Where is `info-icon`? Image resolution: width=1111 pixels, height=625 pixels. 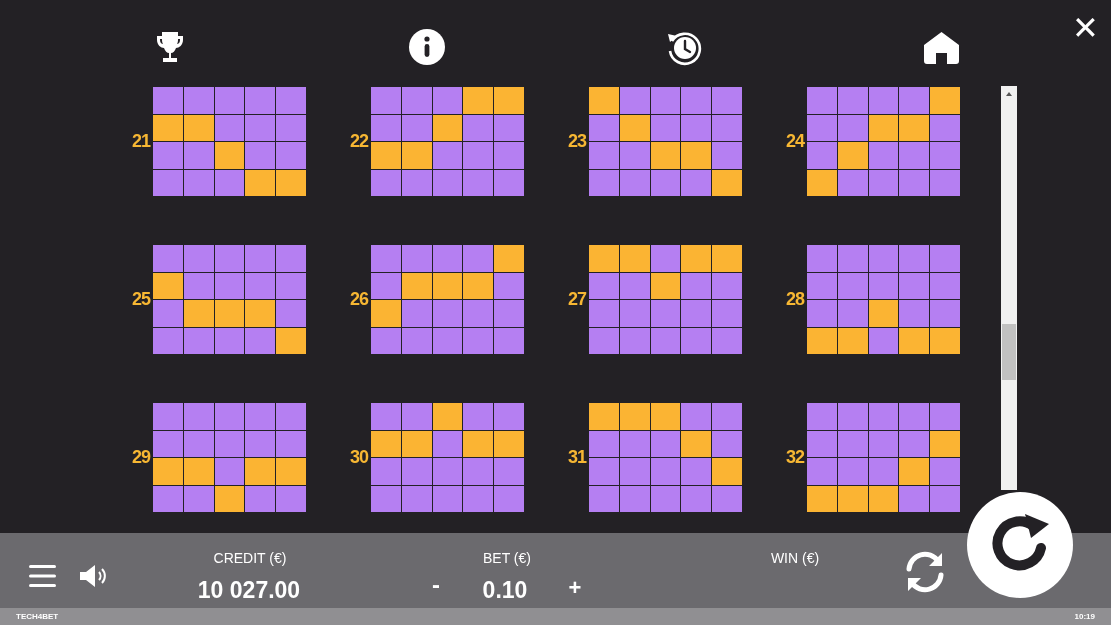 info-icon is located at coordinates (427, 47).